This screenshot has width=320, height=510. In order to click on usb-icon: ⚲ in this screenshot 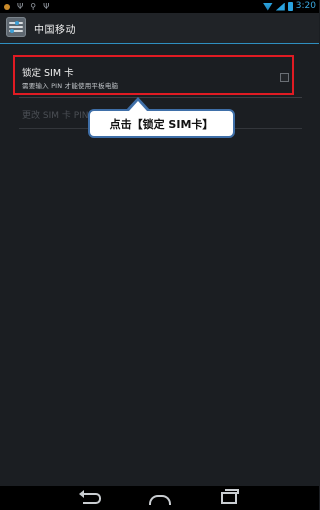, I will do `click(33, 6)`.